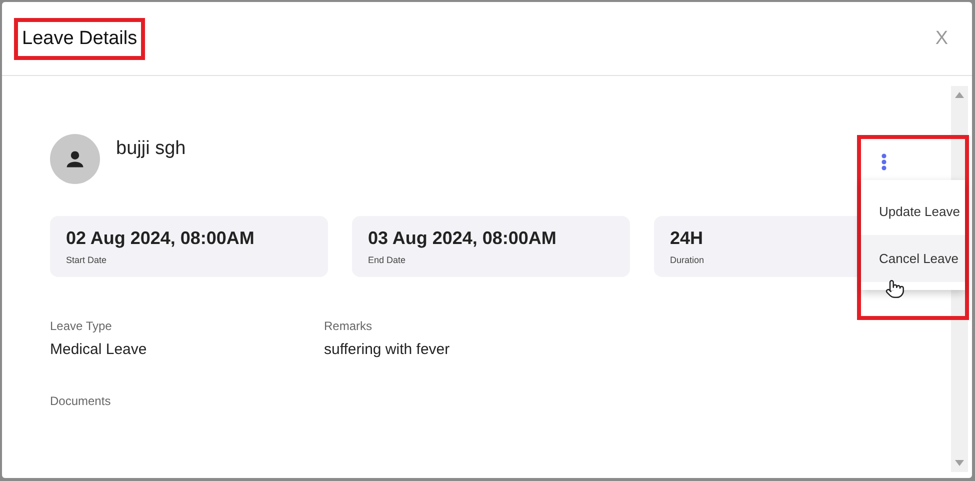  I want to click on card-label: End Date, so click(387, 260).